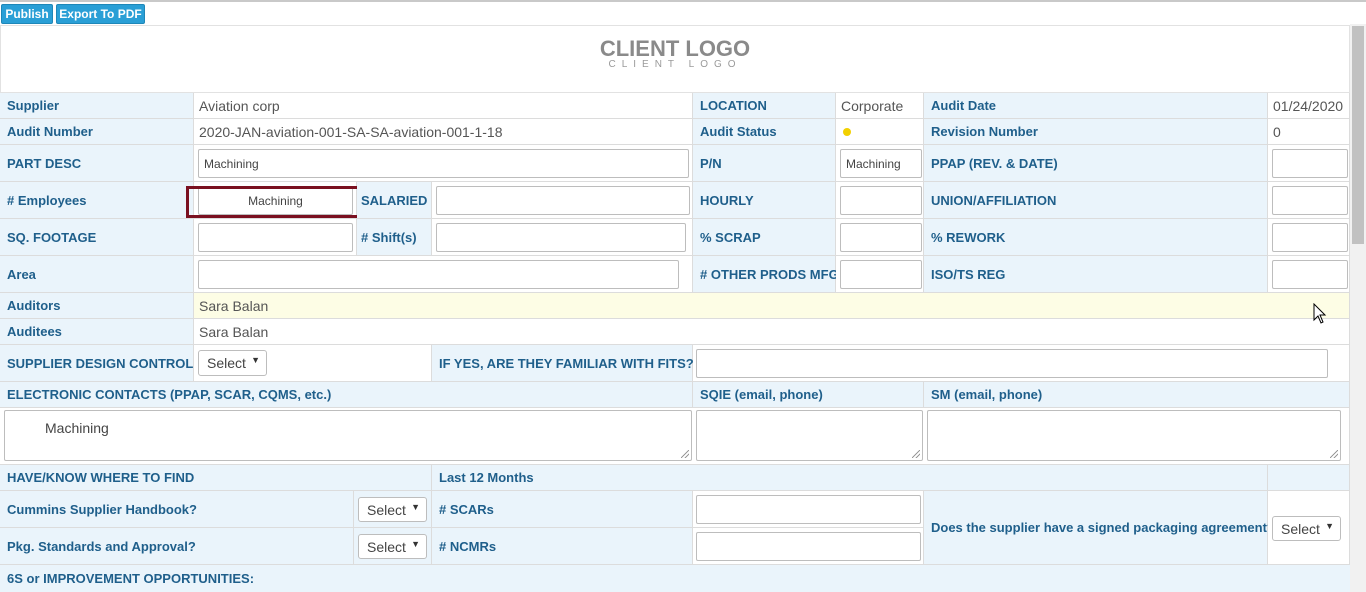 The width and height of the screenshot is (1366, 592). What do you see at coordinates (77, 428) in the screenshot?
I see `econtacts-text: Machining` at bounding box center [77, 428].